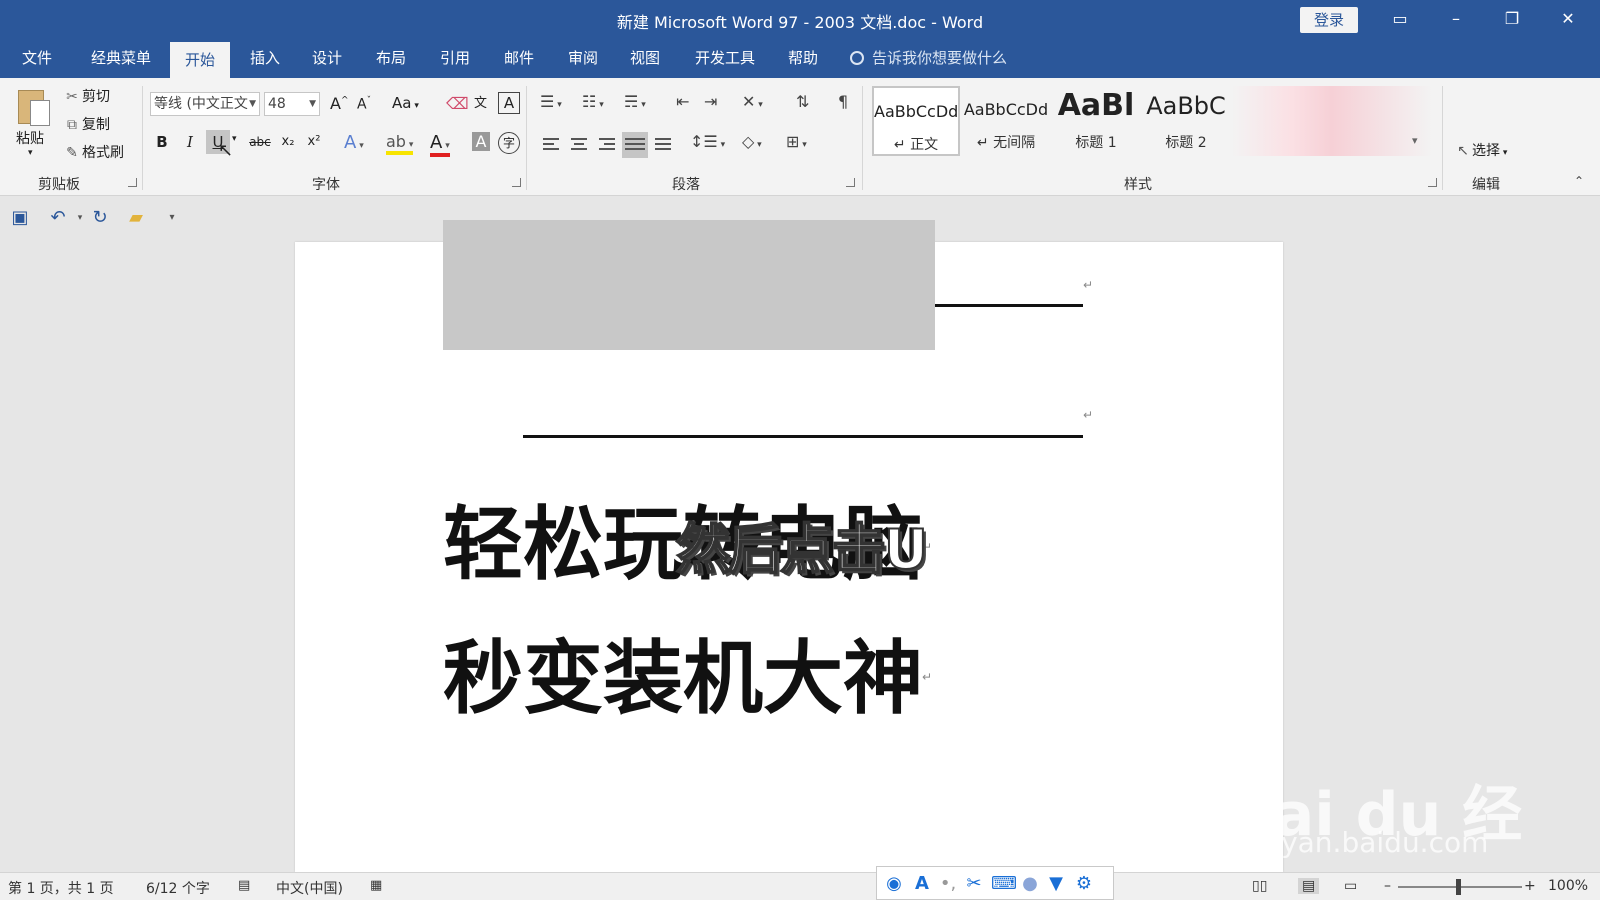  What do you see at coordinates (1387, 886) in the screenshot?
I see `zoom-out-button: –` at bounding box center [1387, 886].